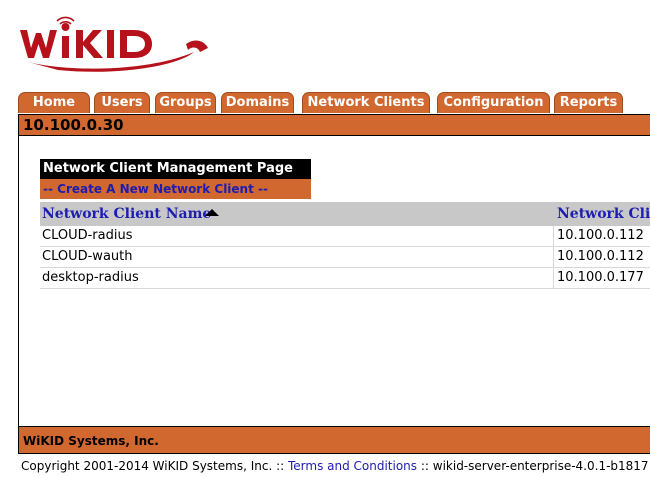 This screenshot has width=650, height=477. What do you see at coordinates (600, 277) in the screenshot?
I see `client-ip: 10.100.0.177` at bounding box center [600, 277].